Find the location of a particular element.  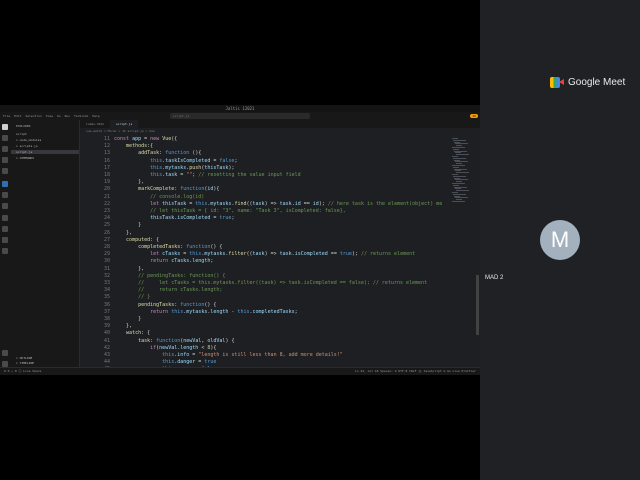

code-line: 39 }, is located at coordinates (266, 326).